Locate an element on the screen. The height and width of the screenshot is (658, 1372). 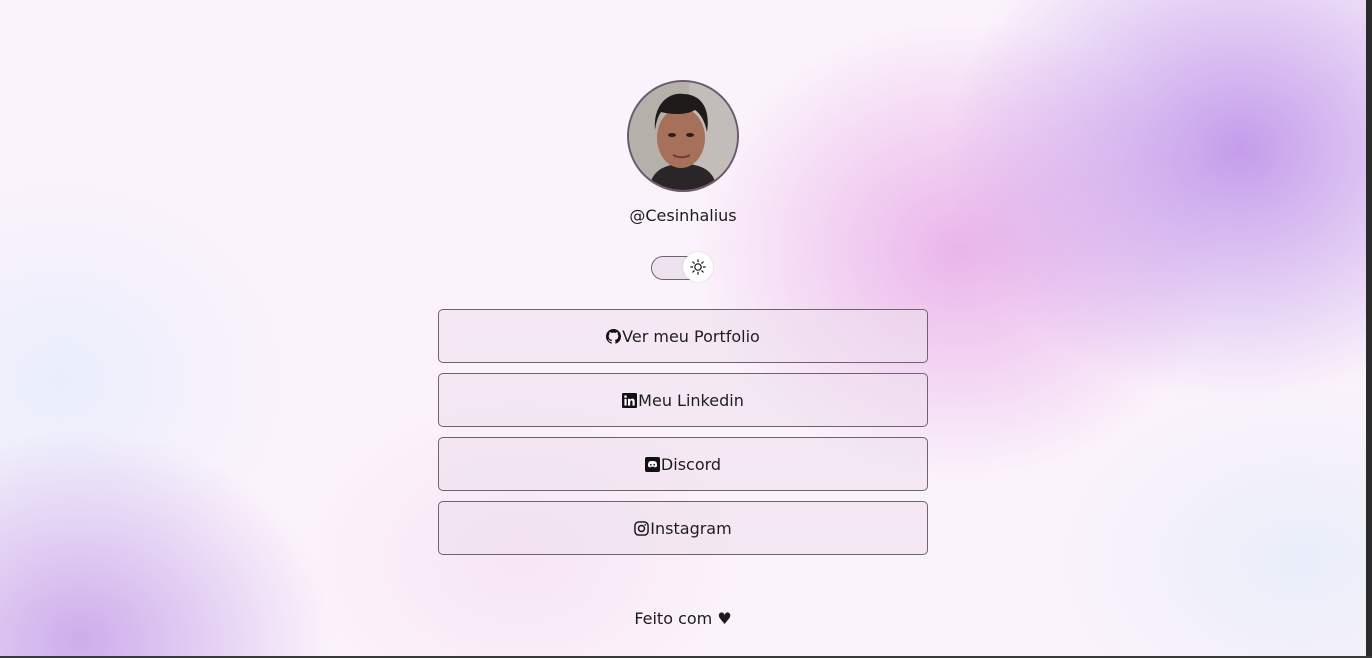
sun-icon is located at coordinates (698, 267).